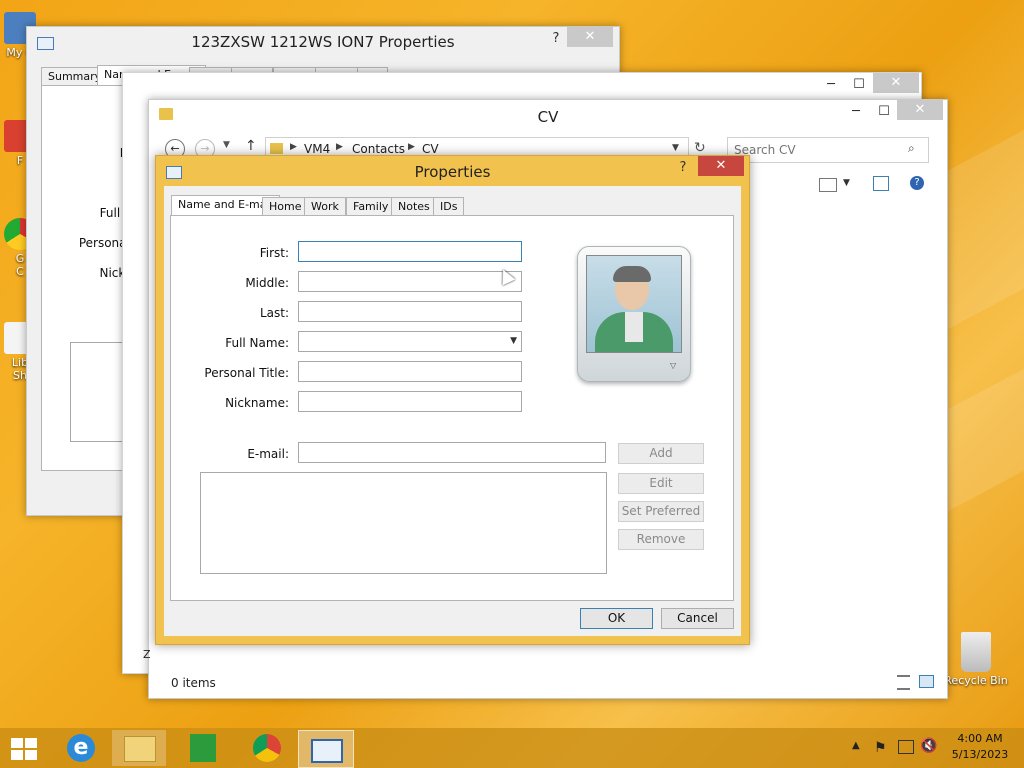  I want to click on search-icon: ⌕, so click(911, 148).